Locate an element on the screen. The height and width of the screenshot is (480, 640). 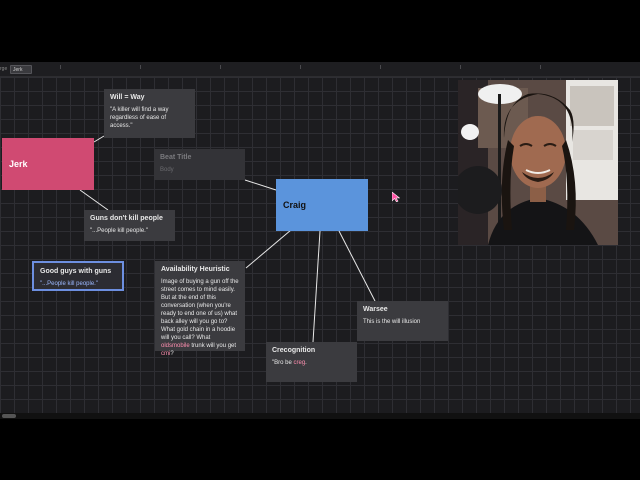
card-title: Warsee is located at coordinates (375, 309).